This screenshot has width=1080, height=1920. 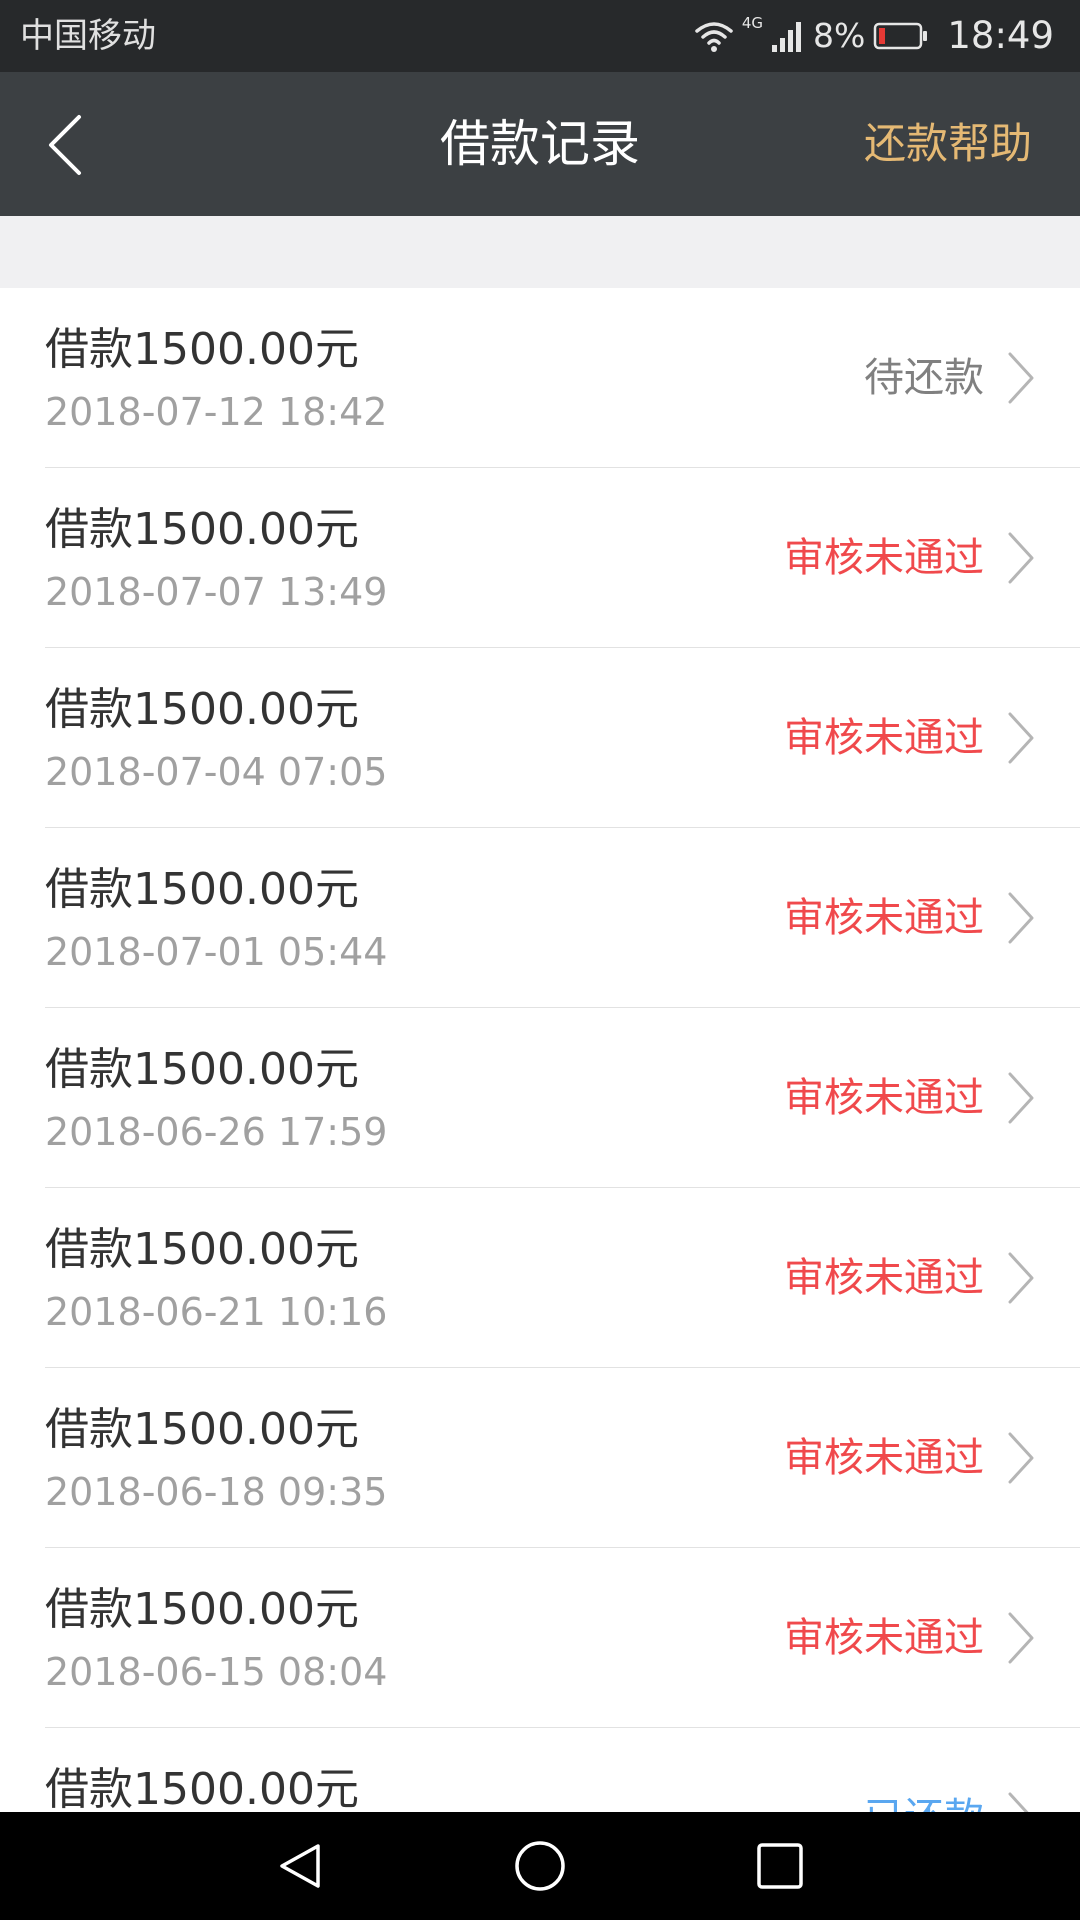 I want to click on system-home-button, so click(x=540, y=1866).